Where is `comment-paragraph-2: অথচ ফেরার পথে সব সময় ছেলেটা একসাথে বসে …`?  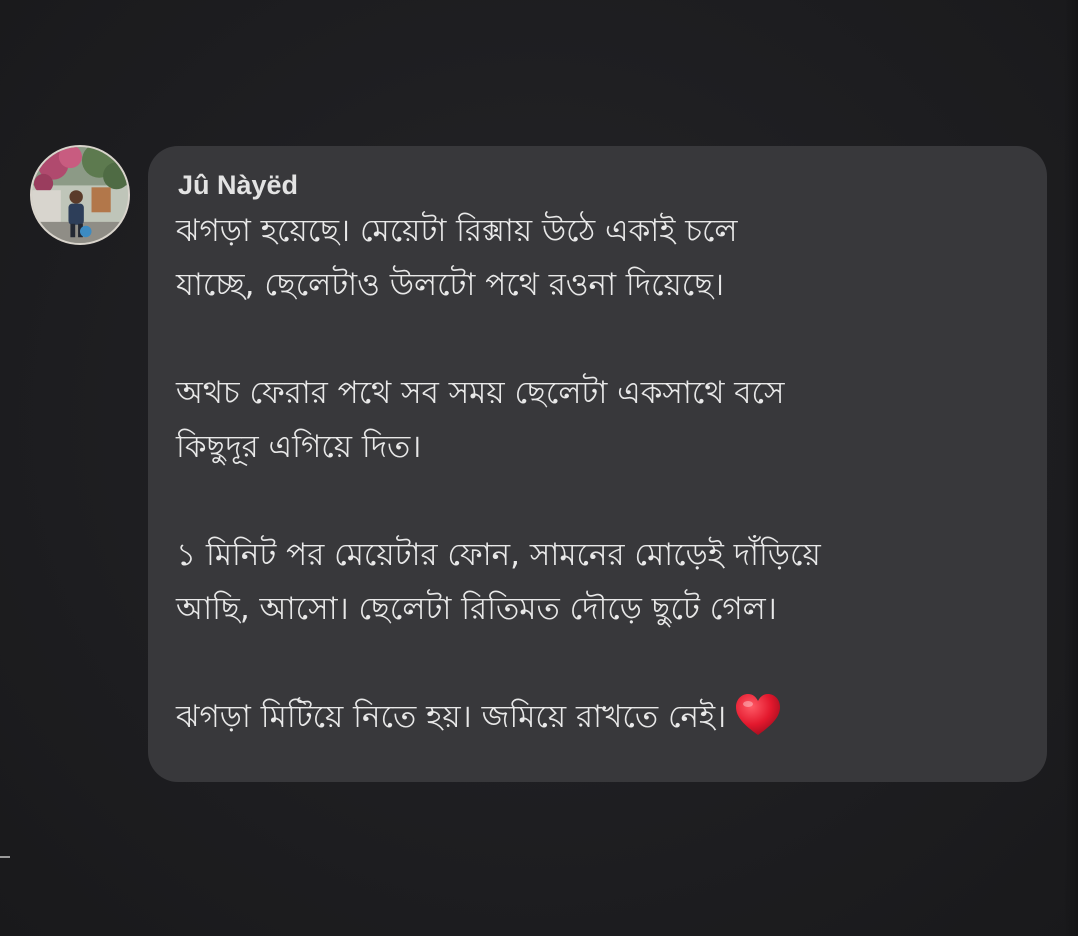 comment-paragraph-2: অথচ ফেরার পথে সব সময় ছেলেটা একসাথে বসে … is located at coordinates (597, 420).